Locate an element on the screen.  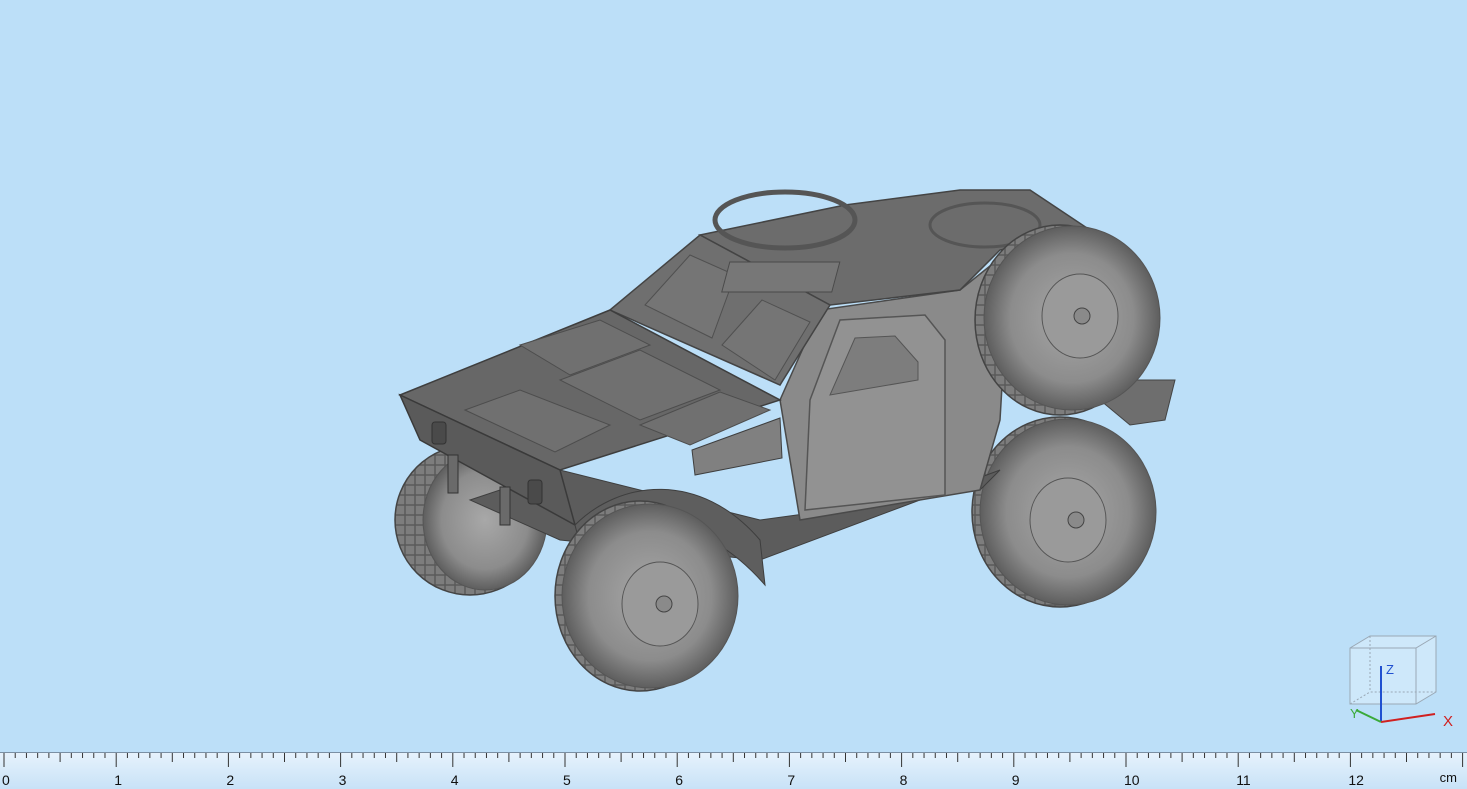
x-axis-line is located at coordinates (1408, 718).